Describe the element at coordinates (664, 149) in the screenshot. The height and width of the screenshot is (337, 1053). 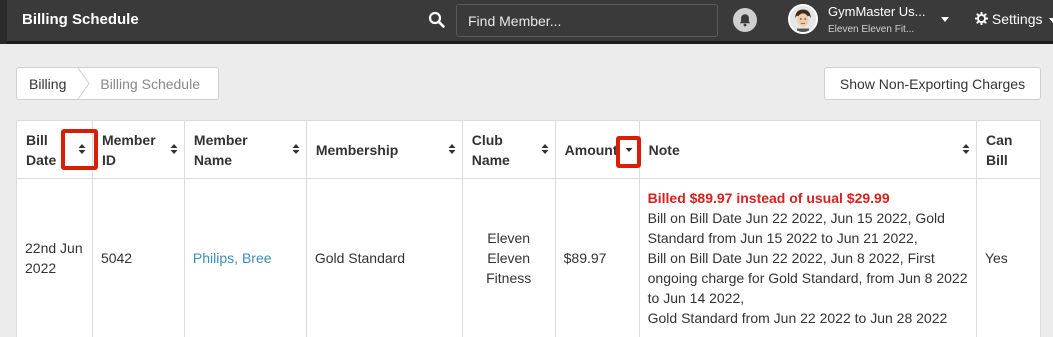
I see `column-header-label: Note` at that location.